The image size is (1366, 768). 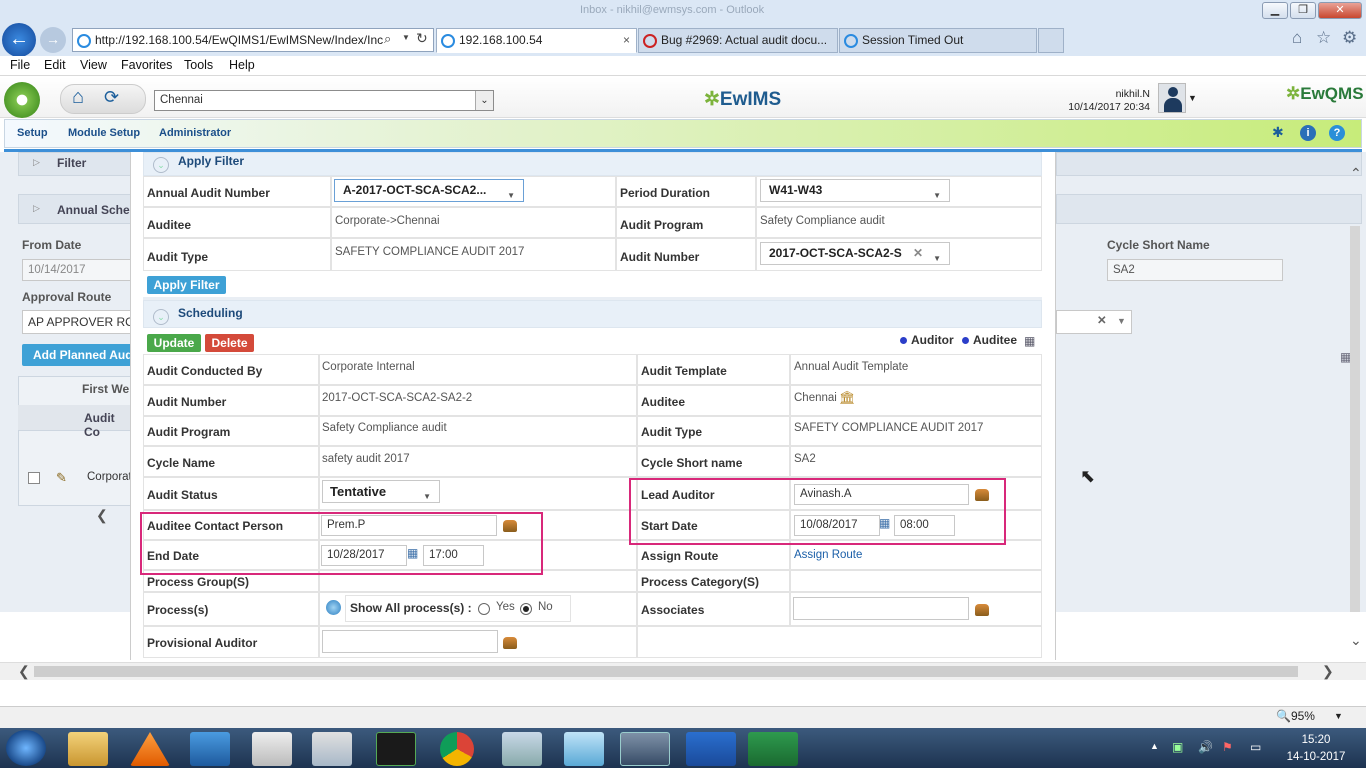 I want to click on yes-radio, so click(x=484, y=609).